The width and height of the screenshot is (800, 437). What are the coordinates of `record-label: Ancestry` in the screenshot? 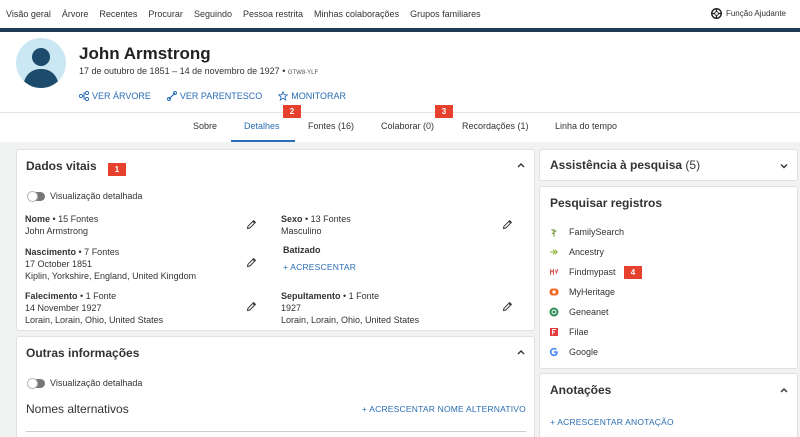 It's located at (587, 252).